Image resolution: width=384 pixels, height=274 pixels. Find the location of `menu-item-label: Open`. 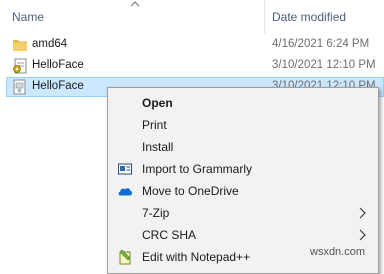

menu-item-label: Open is located at coordinates (157, 103).